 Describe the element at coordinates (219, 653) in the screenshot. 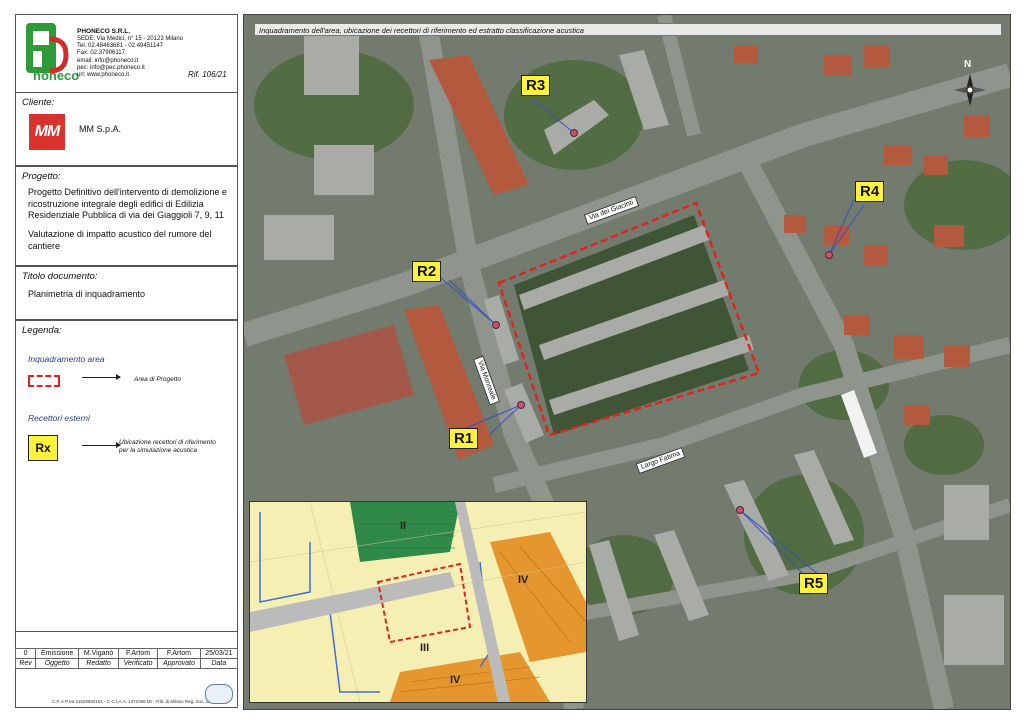

I see `revision-cell: 25/03/21` at that location.